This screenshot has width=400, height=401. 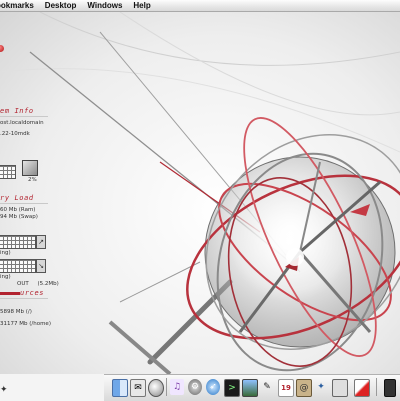 What do you see at coordinates (32, 293) in the screenshot?
I see `storage-title: urces` at bounding box center [32, 293].